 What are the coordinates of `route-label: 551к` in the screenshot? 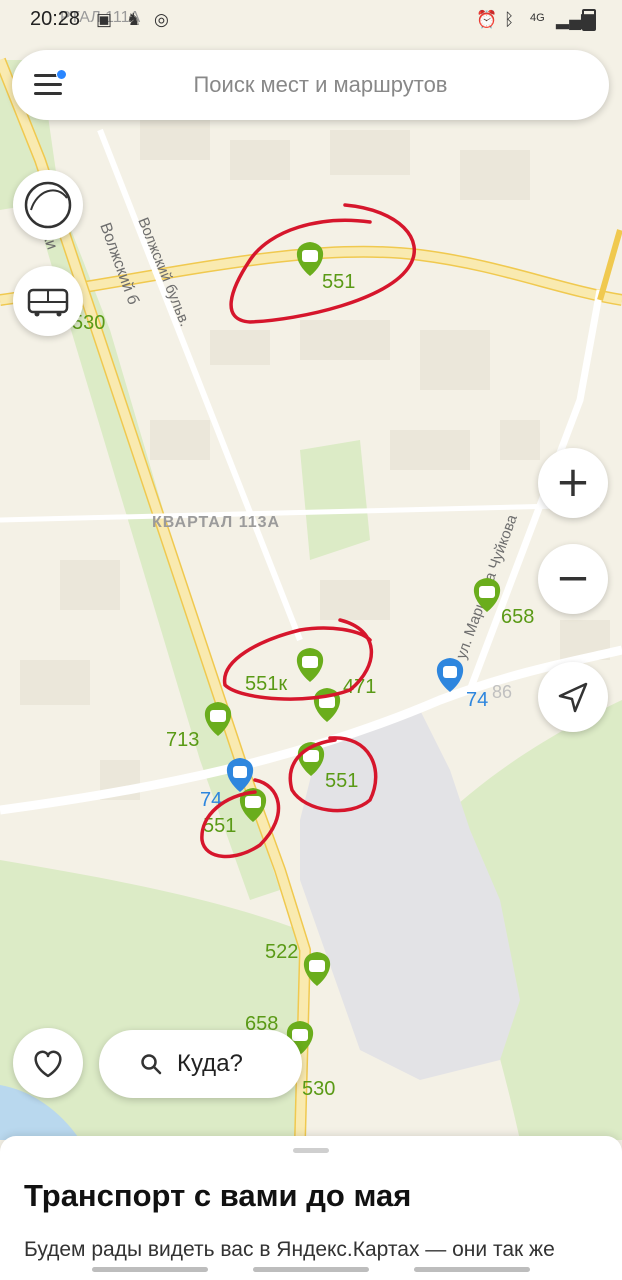 It's located at (266, 684).